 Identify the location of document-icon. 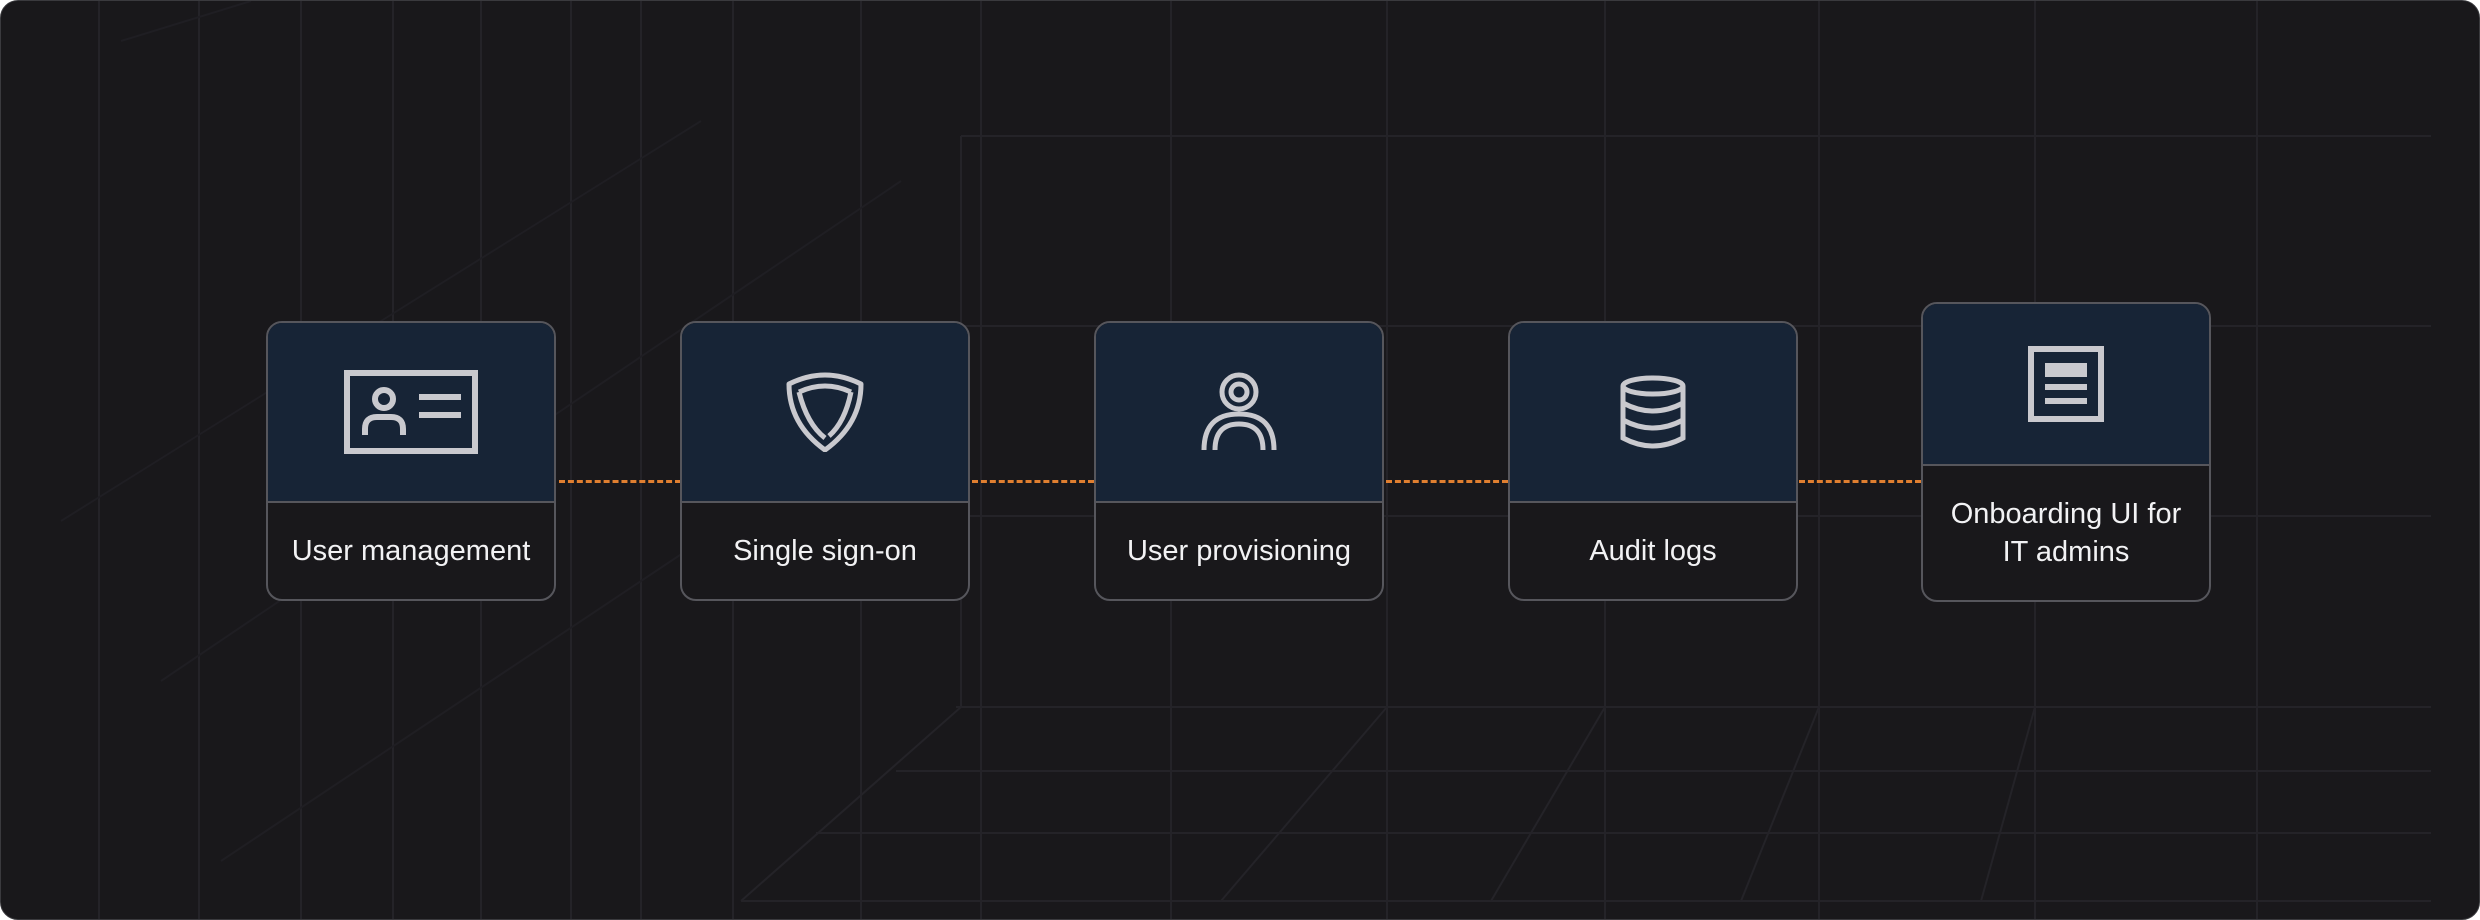
(2066, 384).